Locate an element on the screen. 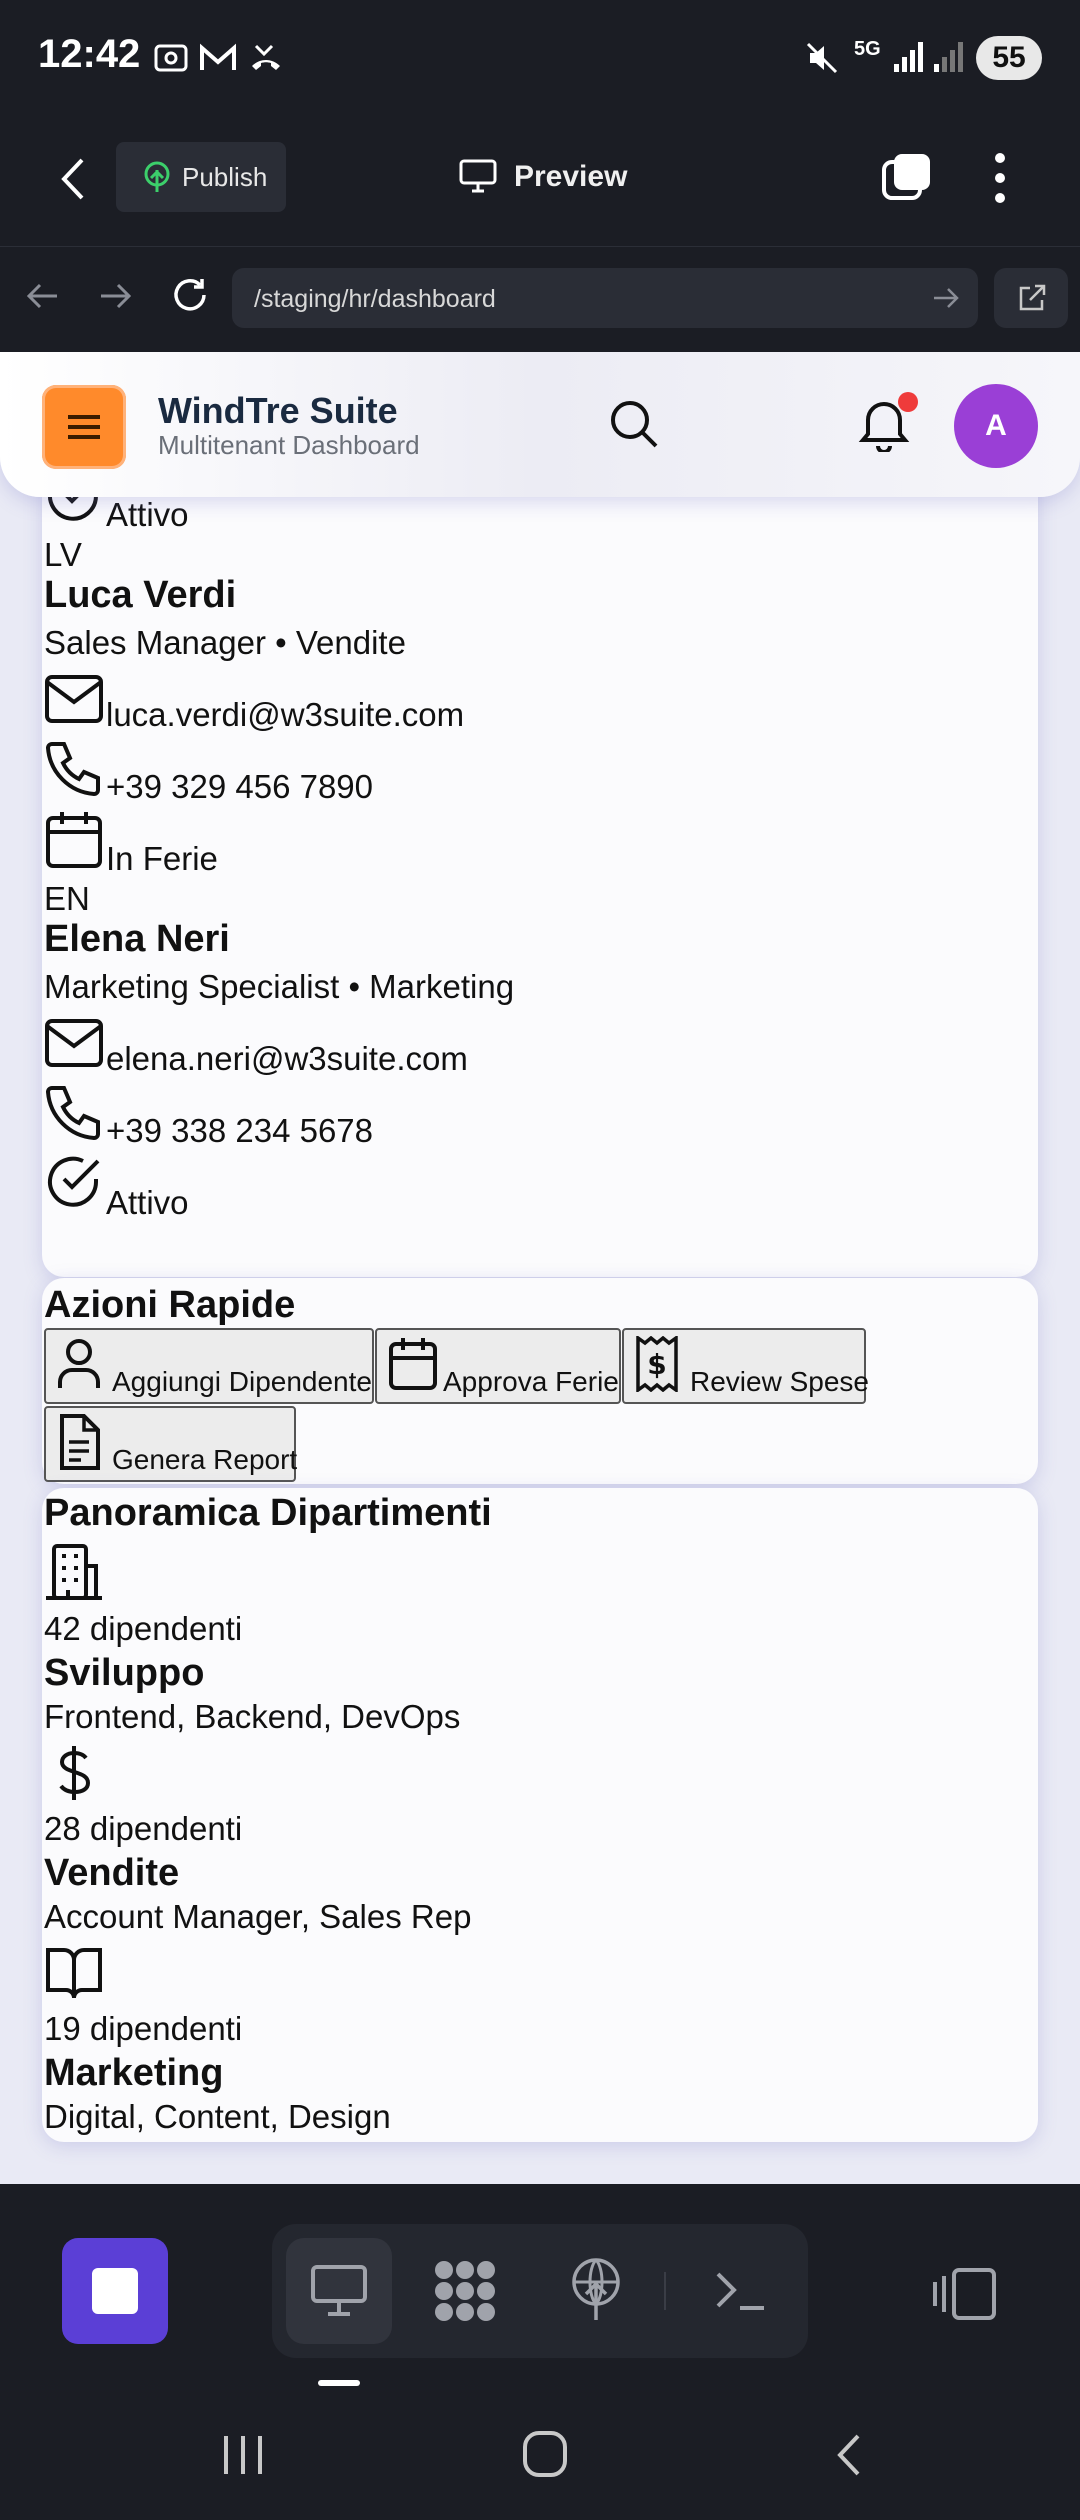 The image size is (1080, 2520). publish-label: Publish is located at coordinates (225, 177).